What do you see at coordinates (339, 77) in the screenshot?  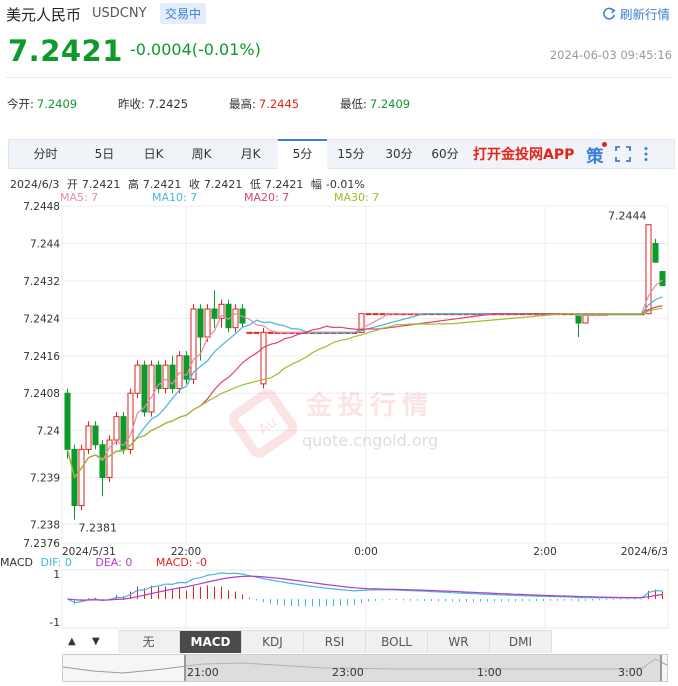 I see `divider` at bounding box center [339, 77].